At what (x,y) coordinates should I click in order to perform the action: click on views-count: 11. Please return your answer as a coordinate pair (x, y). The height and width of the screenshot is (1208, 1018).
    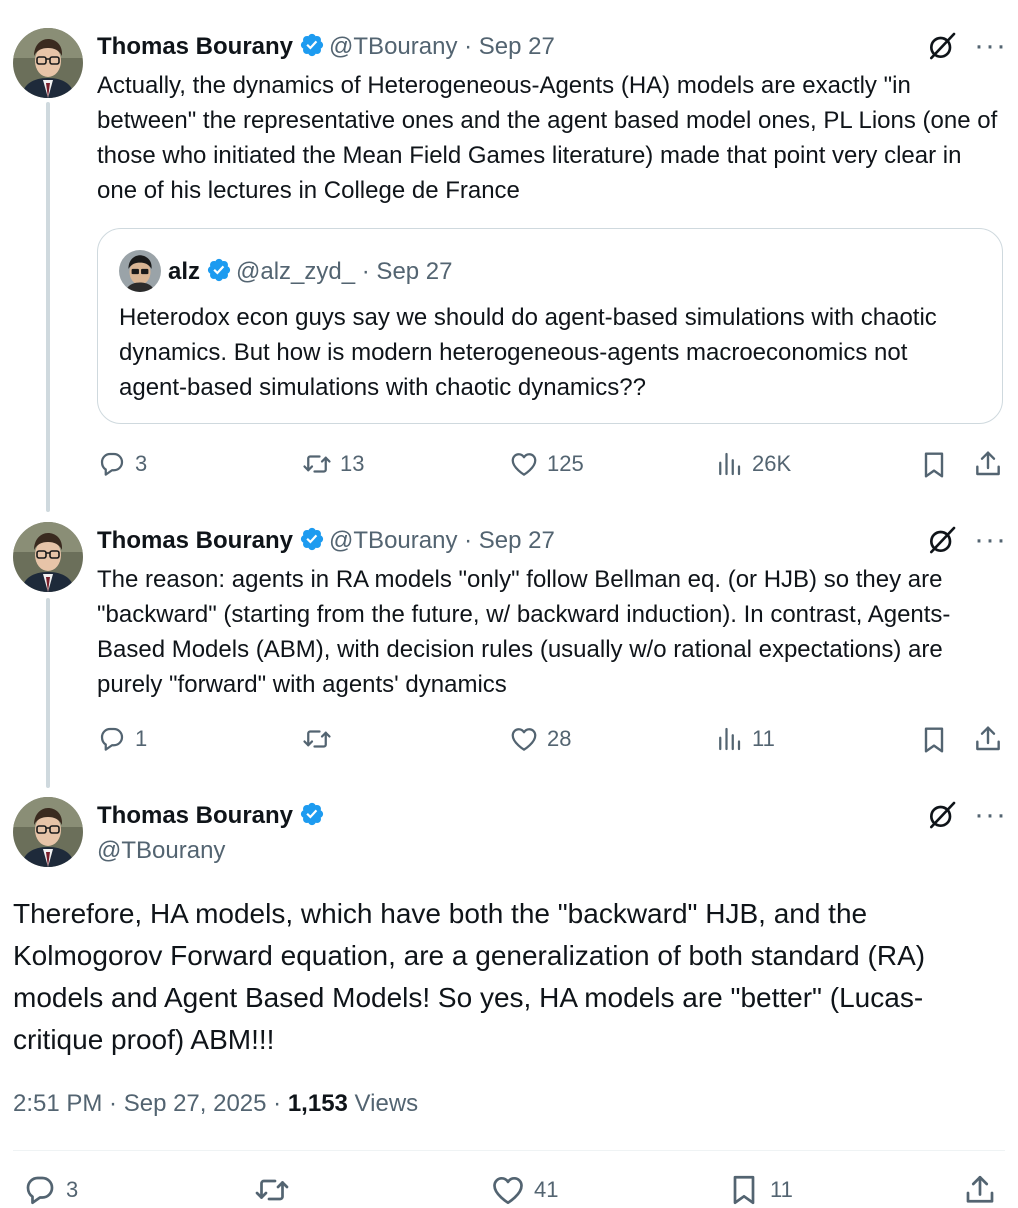
    Looking at the image, I should click on (763, 738).